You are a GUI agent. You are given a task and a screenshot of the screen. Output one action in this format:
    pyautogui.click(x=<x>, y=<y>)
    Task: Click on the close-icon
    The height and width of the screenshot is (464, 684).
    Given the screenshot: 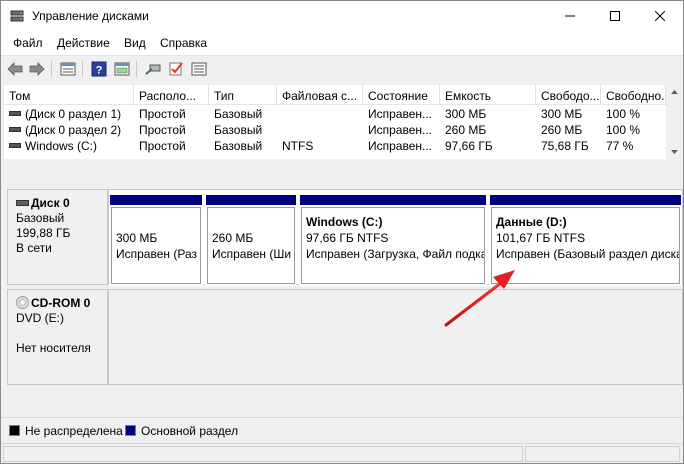 What is the action you would take?
    pyautogui.click(x=660, y=16)
    